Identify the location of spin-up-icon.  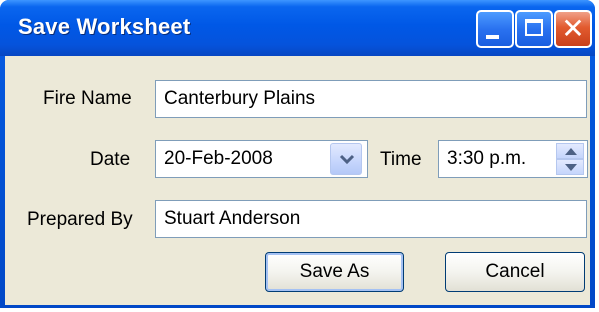
(571, 151).